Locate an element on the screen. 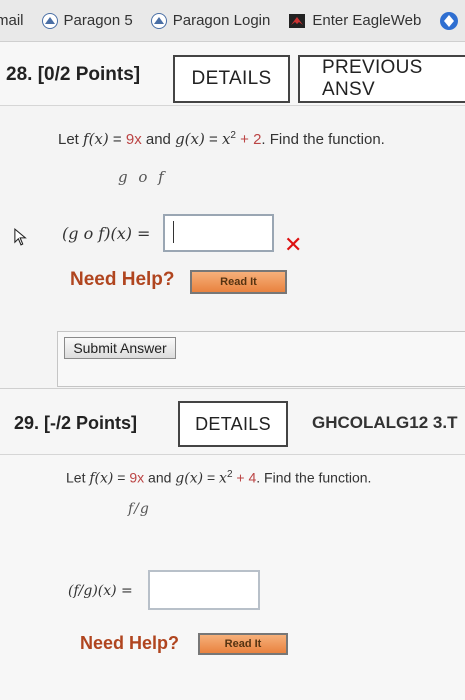 The height and width of the screenshot is (700, 465). q28-answer-label: (g o f)(x) = is located at coordinates (106, 233).